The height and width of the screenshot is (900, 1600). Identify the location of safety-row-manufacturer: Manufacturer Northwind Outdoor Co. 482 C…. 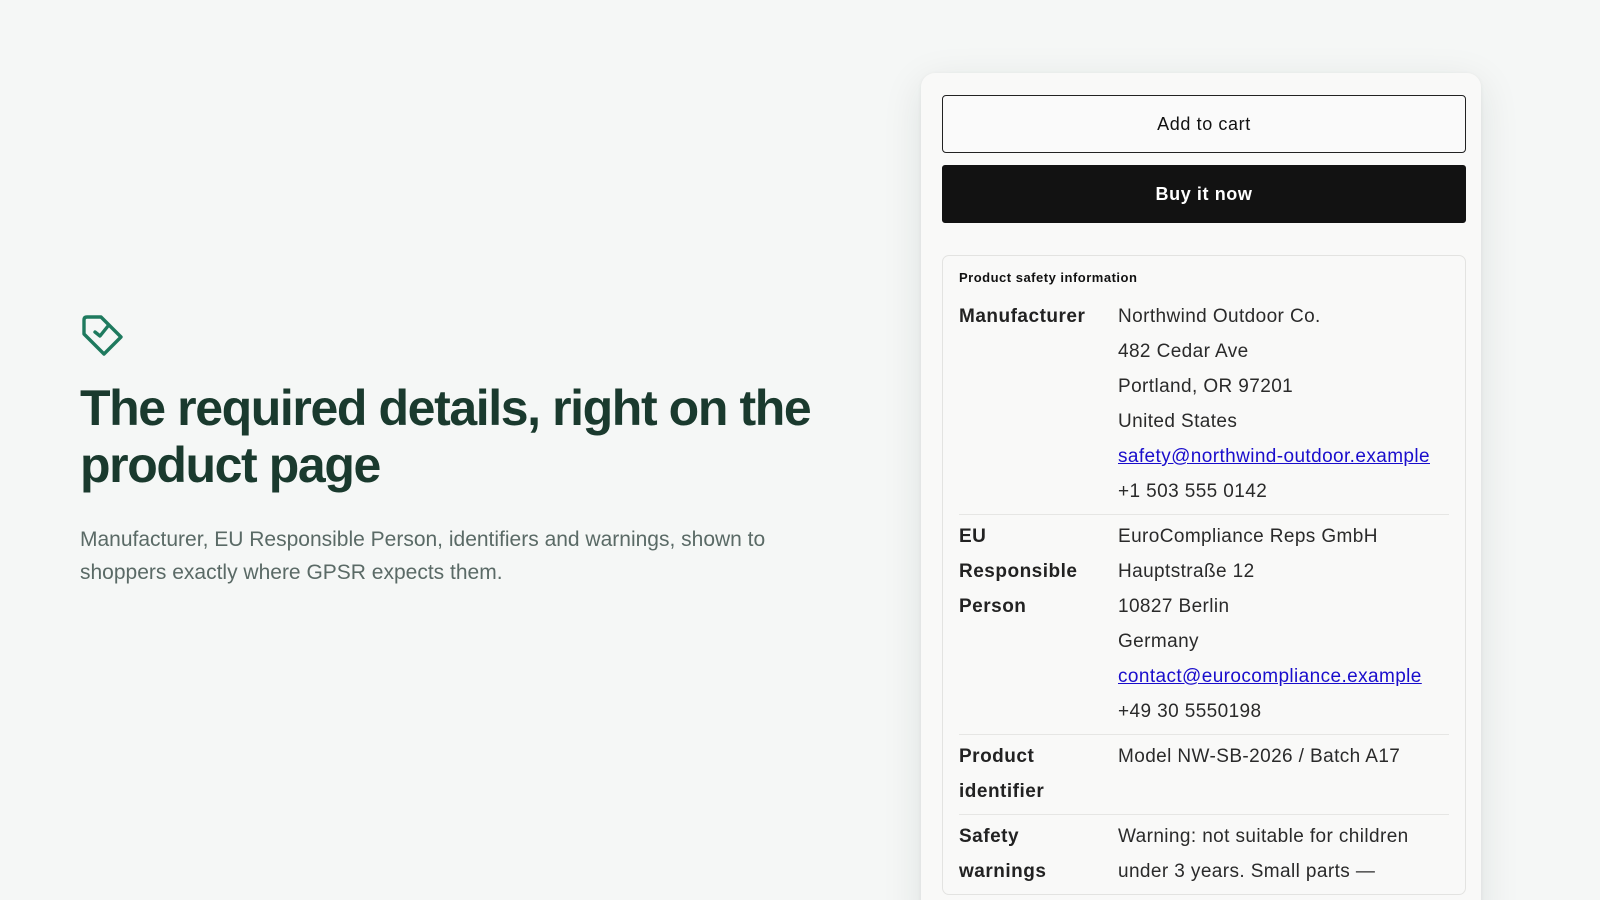
(1204, 405).